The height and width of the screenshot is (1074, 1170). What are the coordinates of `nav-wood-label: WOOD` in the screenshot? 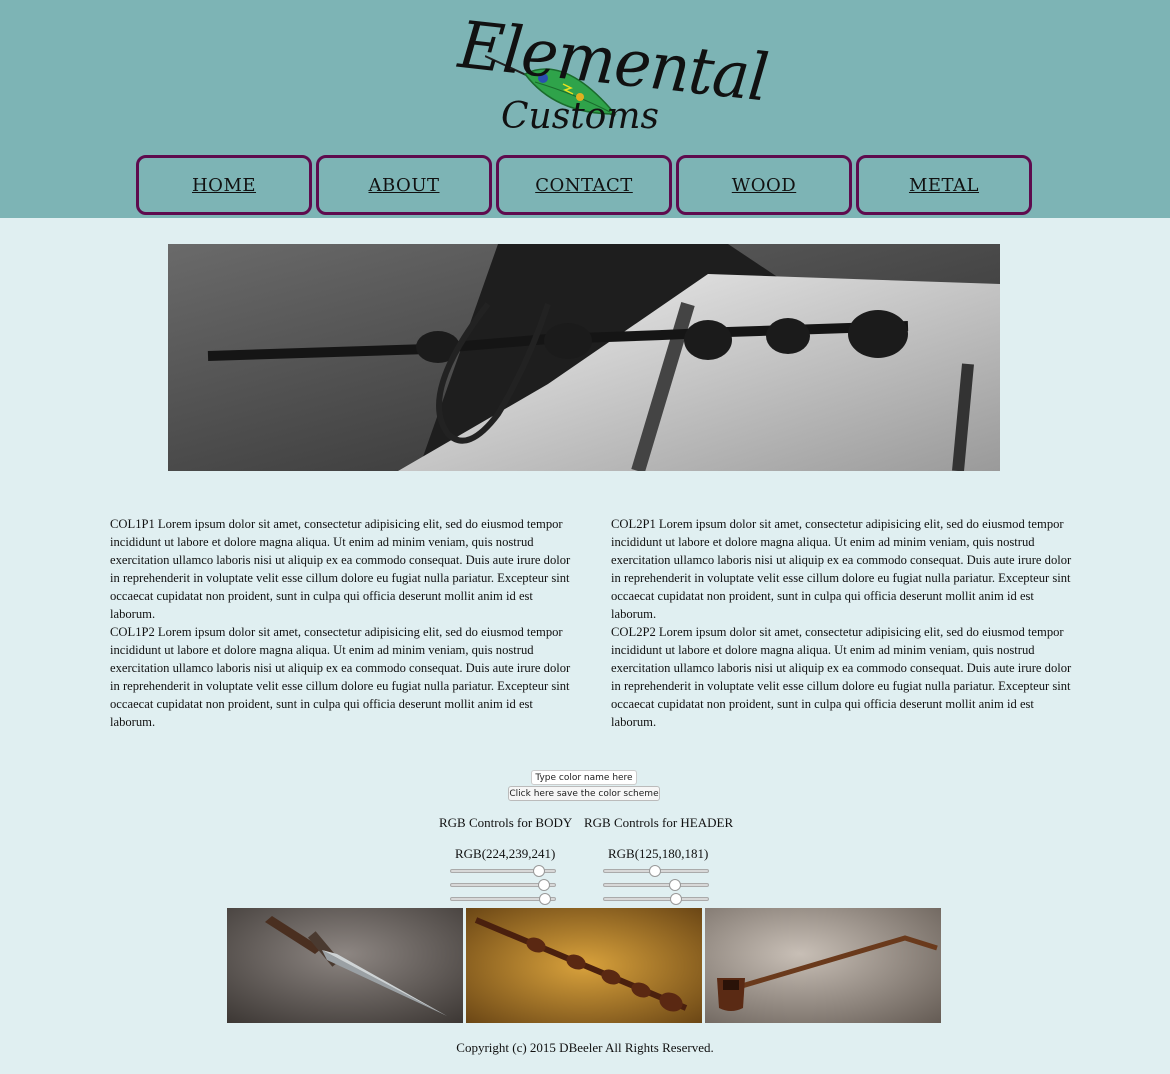 It's located at (764, 185).